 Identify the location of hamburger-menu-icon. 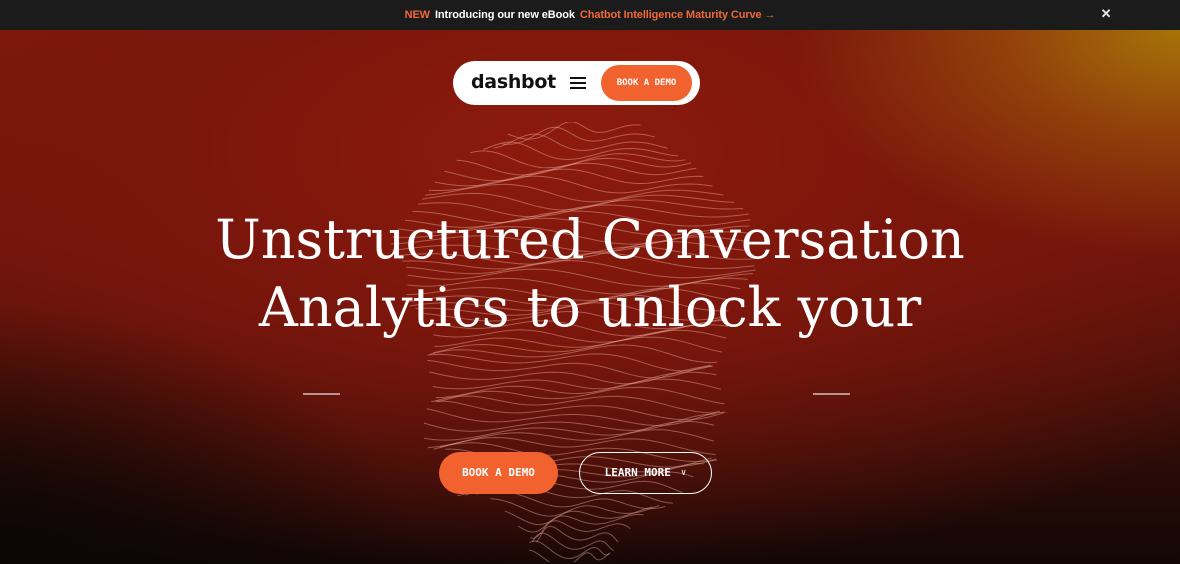
(578, 83).